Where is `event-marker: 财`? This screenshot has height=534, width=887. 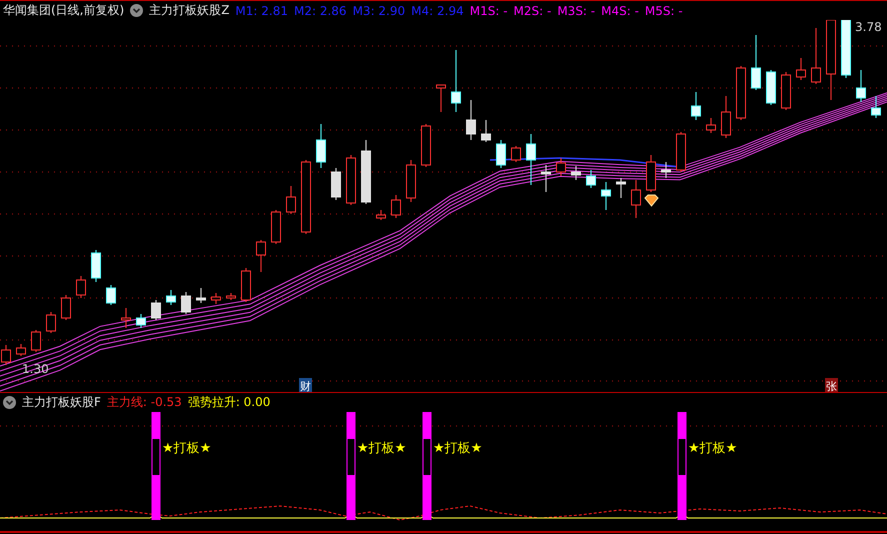 event-marker: 财 is located at coordinates (305, 385).